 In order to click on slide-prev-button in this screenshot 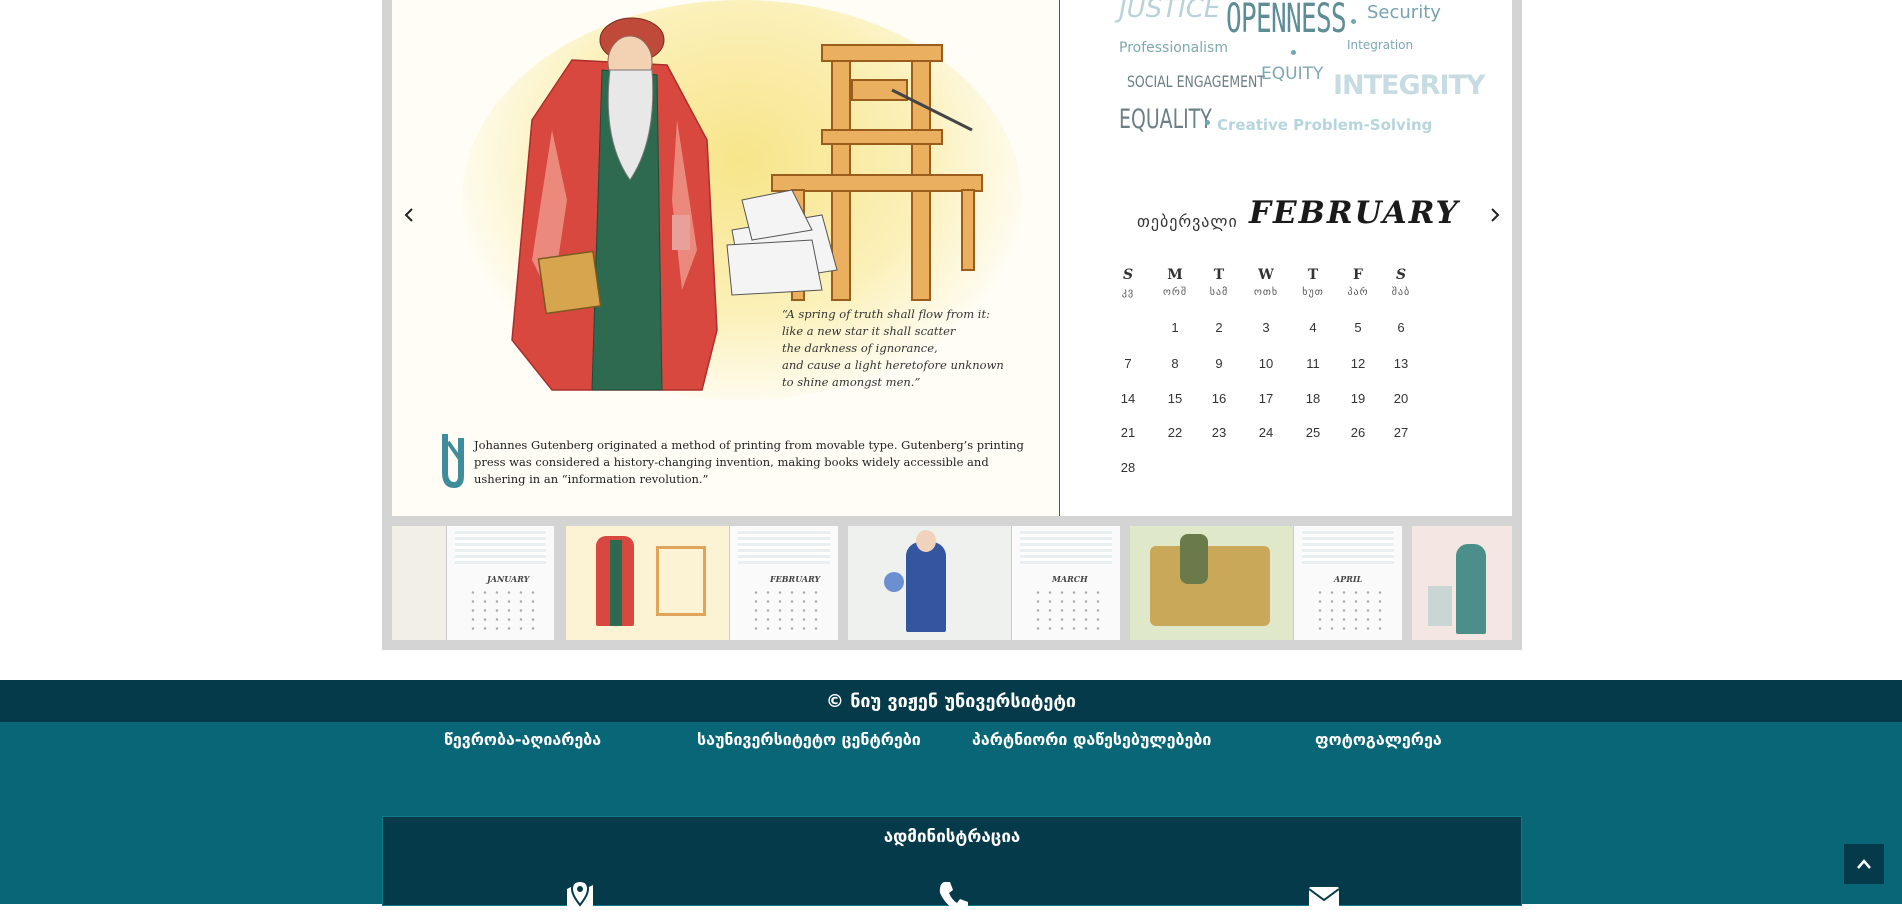, I will do `click(409, 215)`.